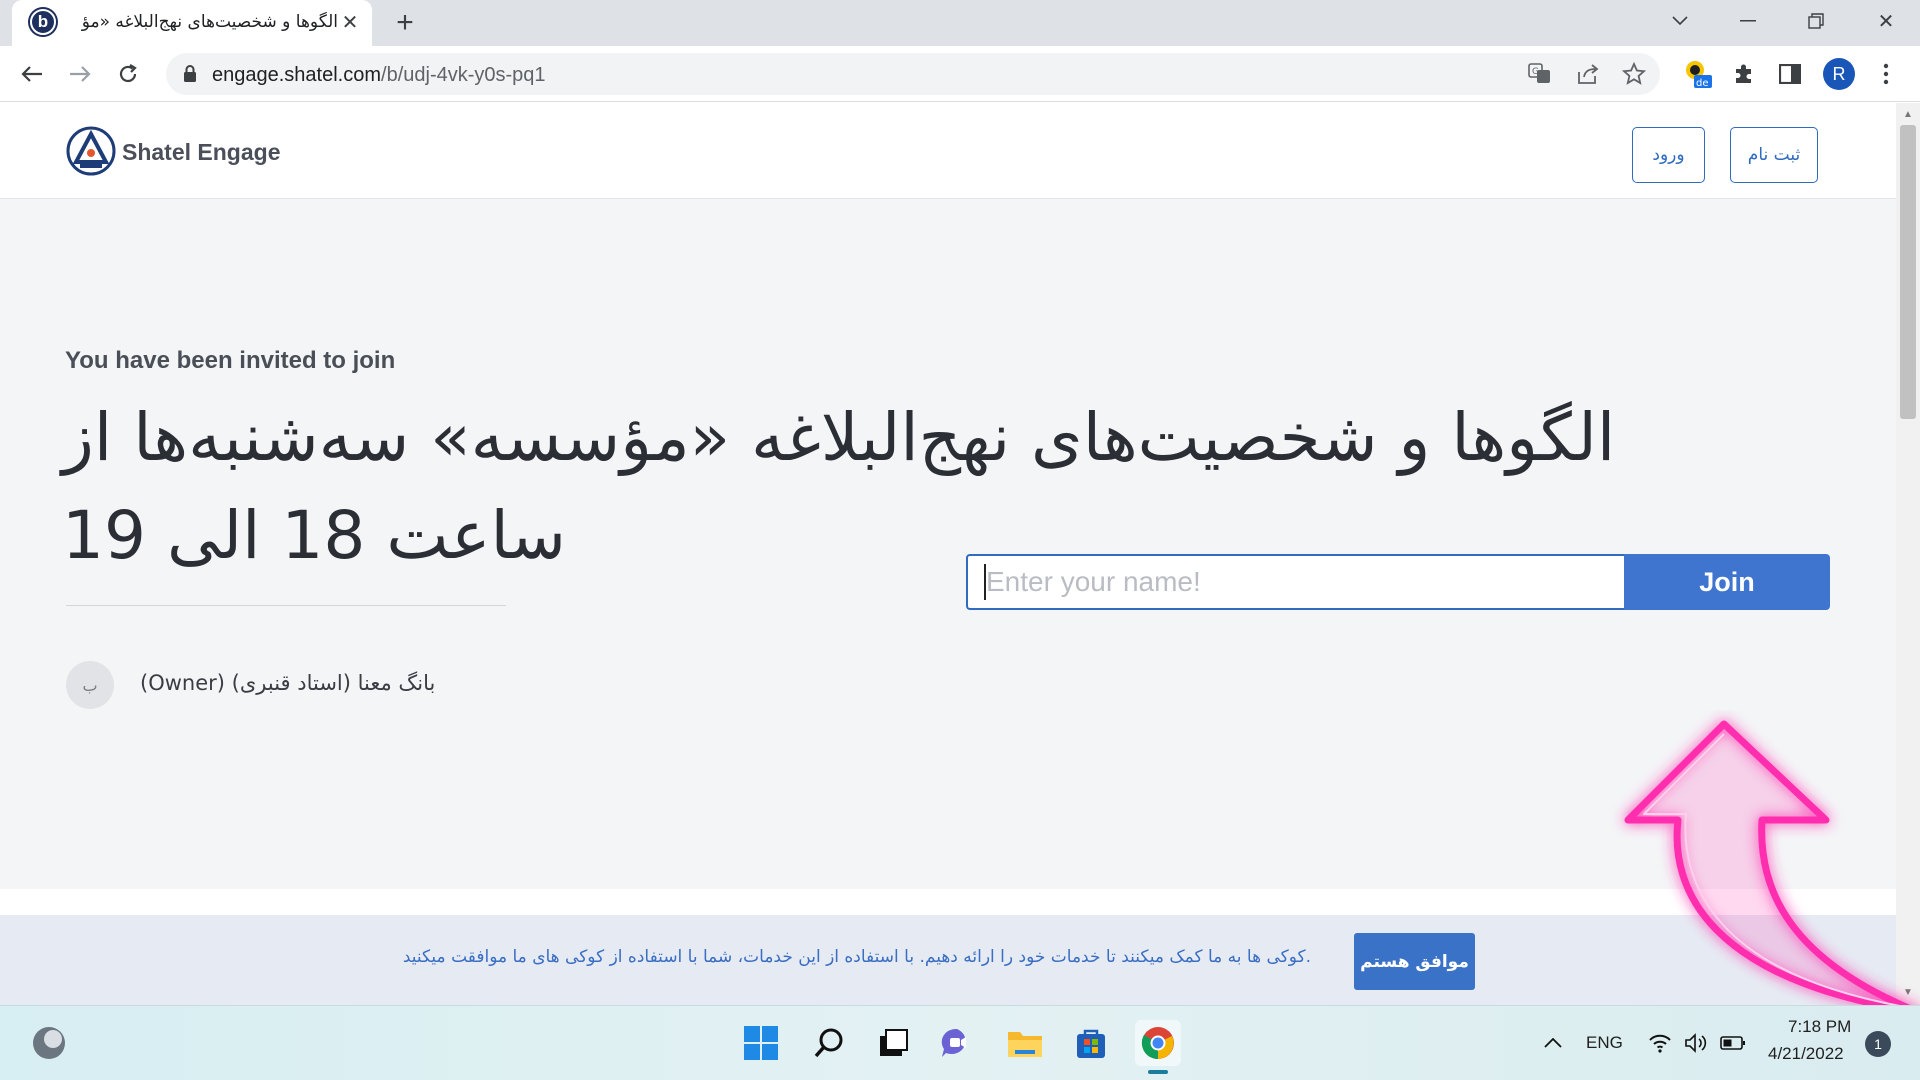 This screenshot has width=1920, height=1080. What do you see at coordinates (91, 151) in the screenshot?
I see `shatel-logo-icon` at bounding box center [91, 151].